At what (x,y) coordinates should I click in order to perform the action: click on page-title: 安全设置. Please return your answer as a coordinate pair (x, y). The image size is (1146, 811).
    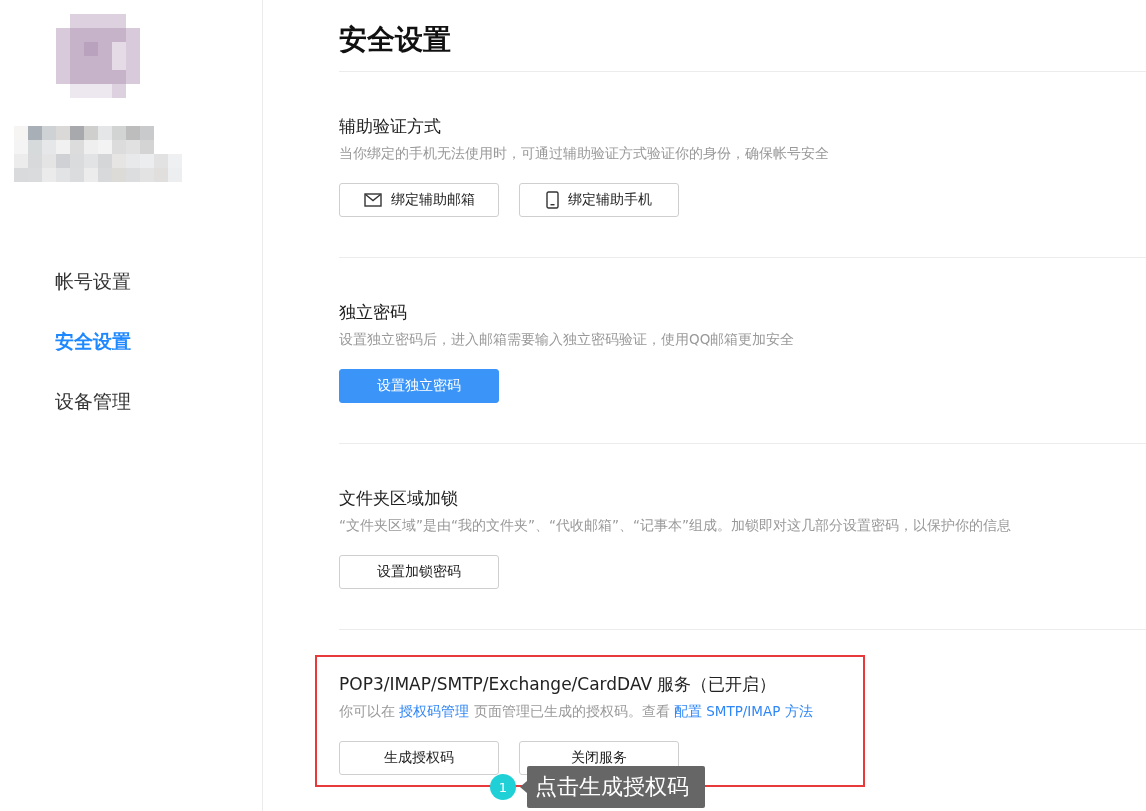
    Looking at the image, I should click on (395, 40).